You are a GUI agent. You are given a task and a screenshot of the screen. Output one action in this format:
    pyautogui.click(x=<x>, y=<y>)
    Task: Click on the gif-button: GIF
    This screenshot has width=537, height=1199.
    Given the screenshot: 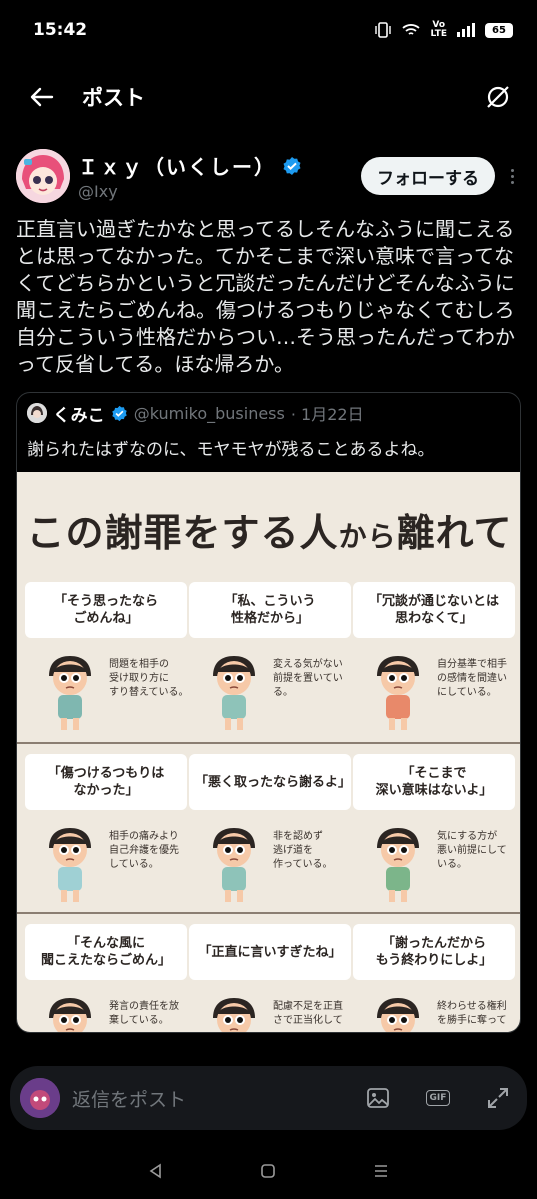 What is the action you would take?
    pyautogui.click(x=438, y=1098)
    